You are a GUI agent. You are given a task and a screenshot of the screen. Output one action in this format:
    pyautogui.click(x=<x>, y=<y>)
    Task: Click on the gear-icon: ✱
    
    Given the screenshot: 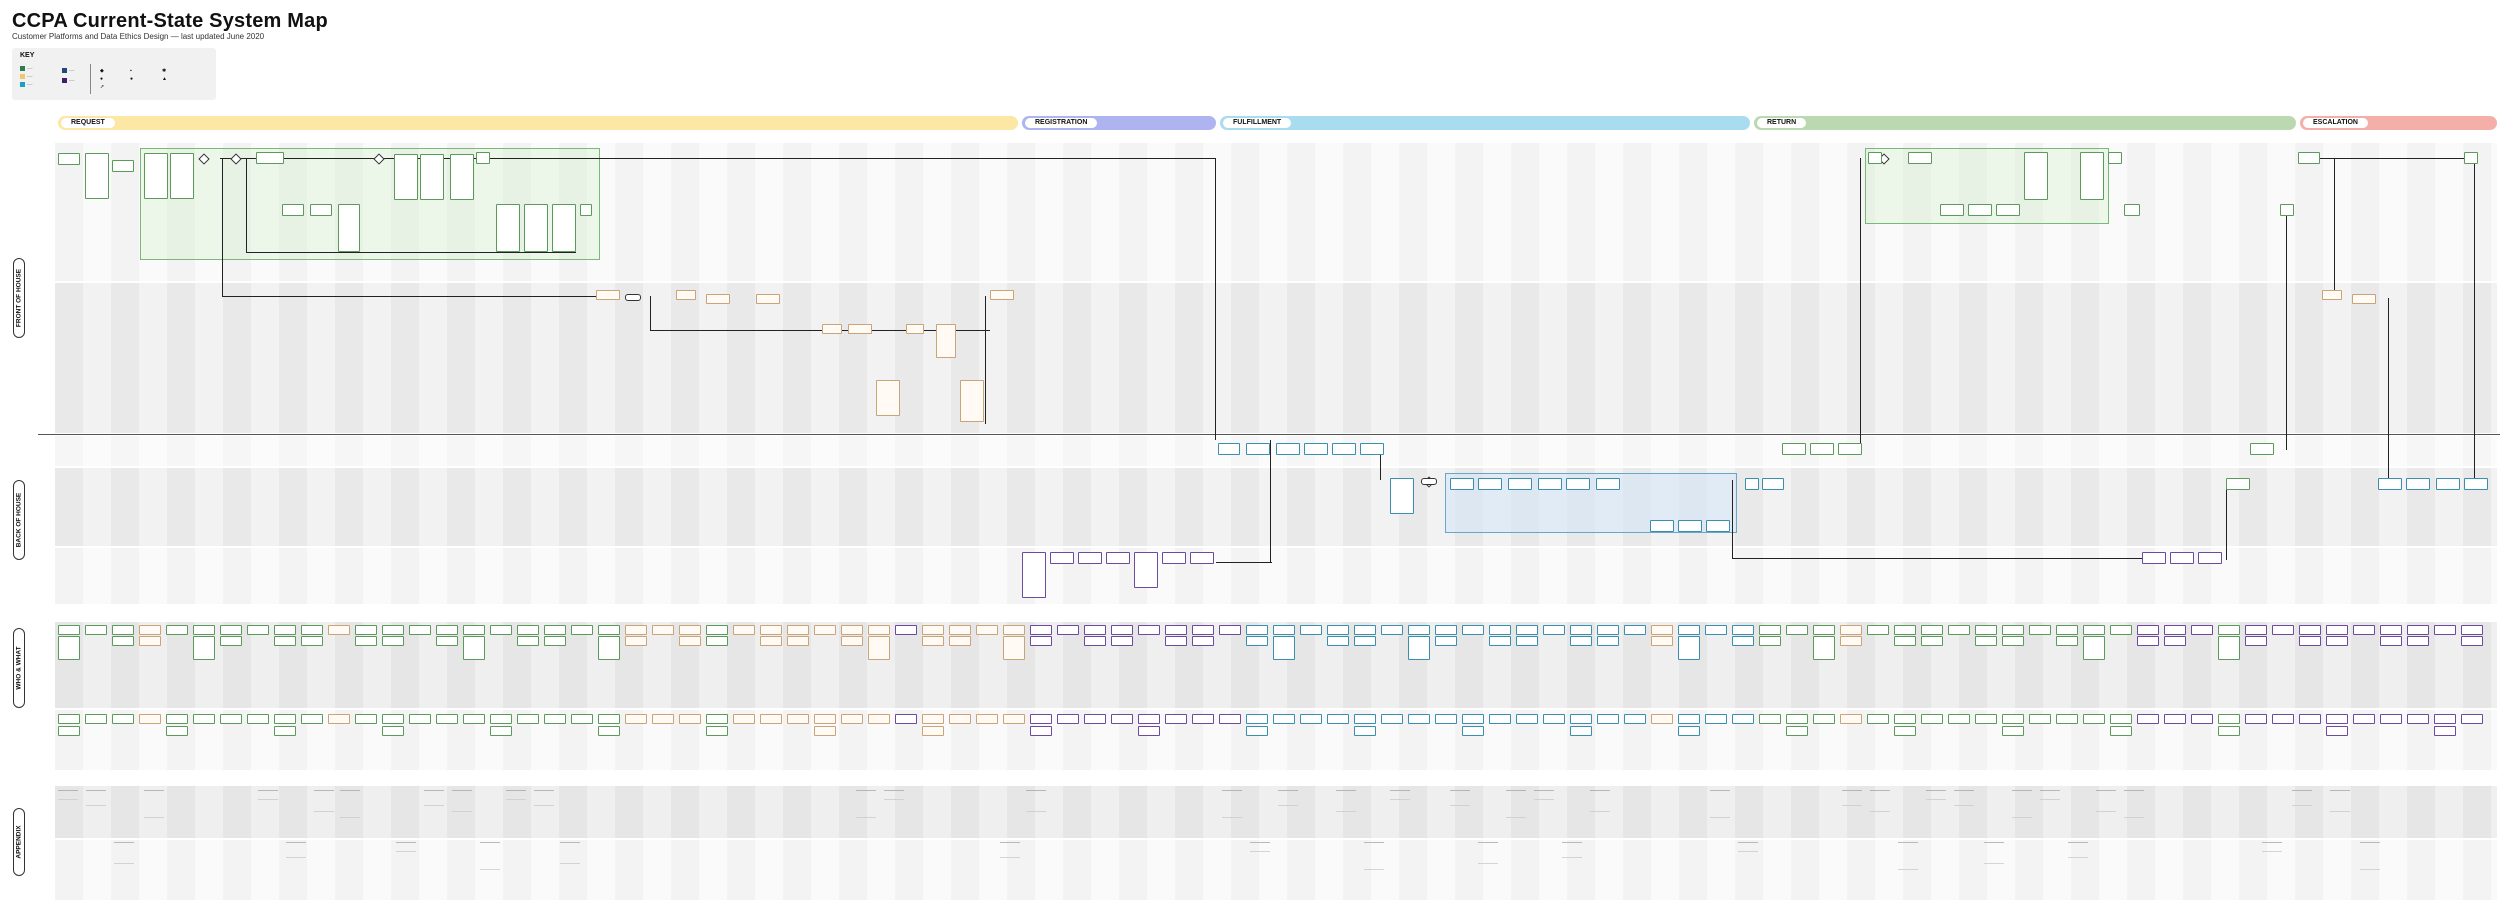 What is the action you would take?
    pyautogui.click(x=164, y=71)
    